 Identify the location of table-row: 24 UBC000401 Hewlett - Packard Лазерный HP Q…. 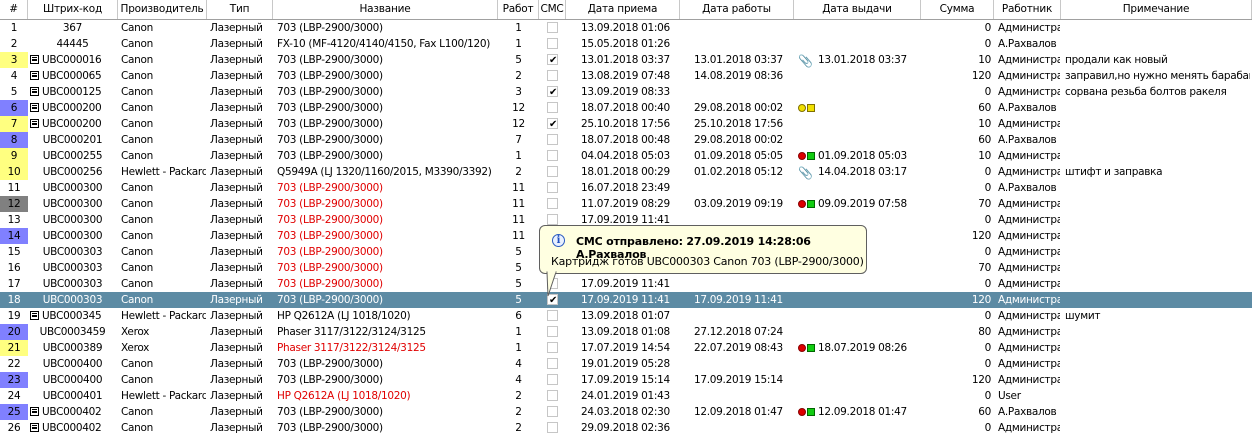
(626, 396).